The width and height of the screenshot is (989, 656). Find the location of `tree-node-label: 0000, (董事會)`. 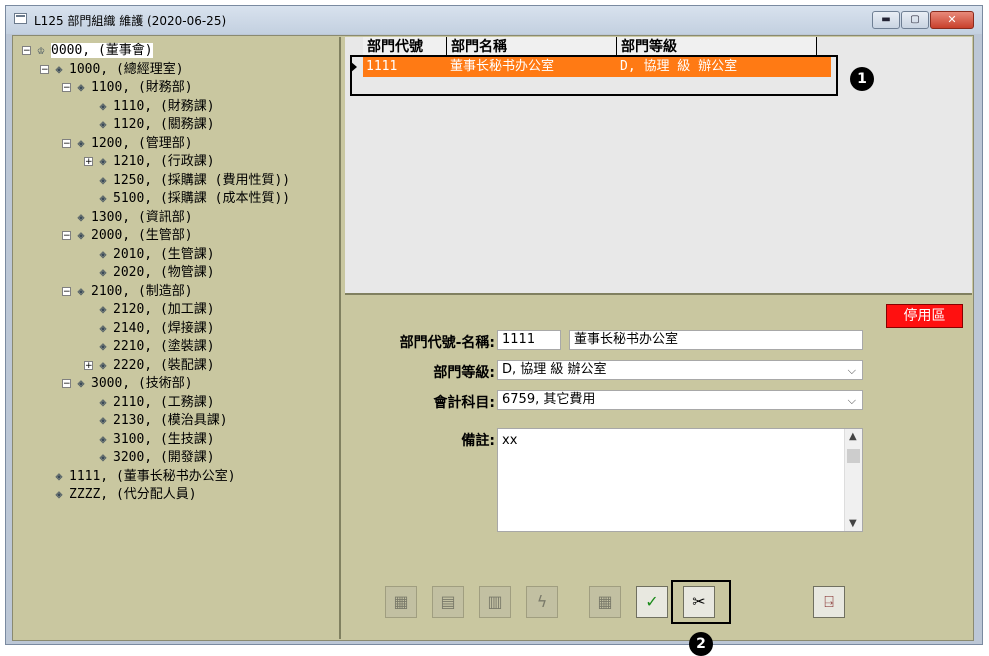

tree-node-label: 0000, (董事會) is located at coordinates (102, 50).